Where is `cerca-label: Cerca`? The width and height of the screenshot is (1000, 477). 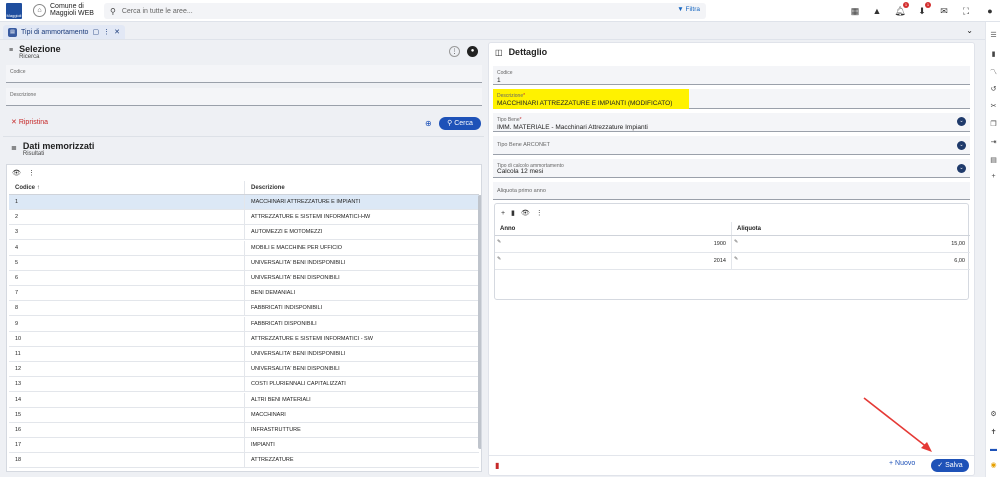 cerca-label: Cerca is located at coordinates (463, 123).